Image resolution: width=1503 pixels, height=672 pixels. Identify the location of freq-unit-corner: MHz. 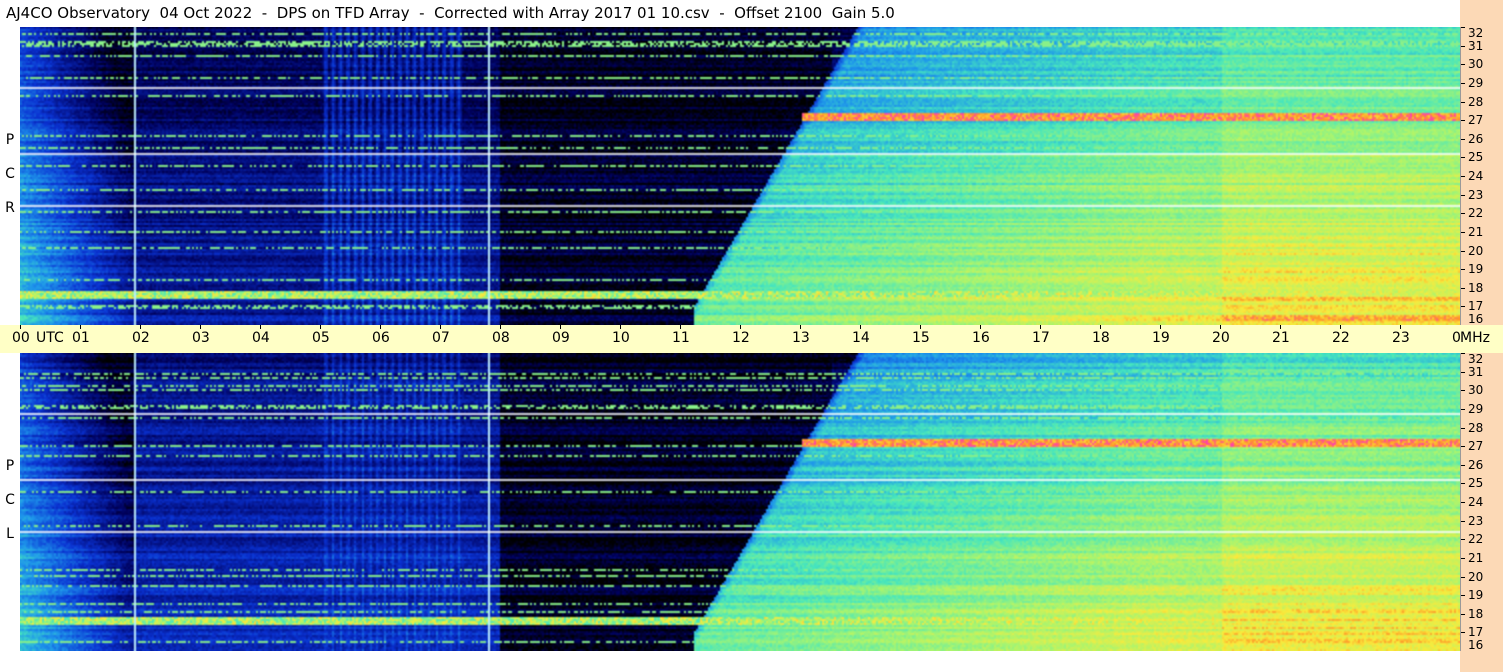
(1481, 339).